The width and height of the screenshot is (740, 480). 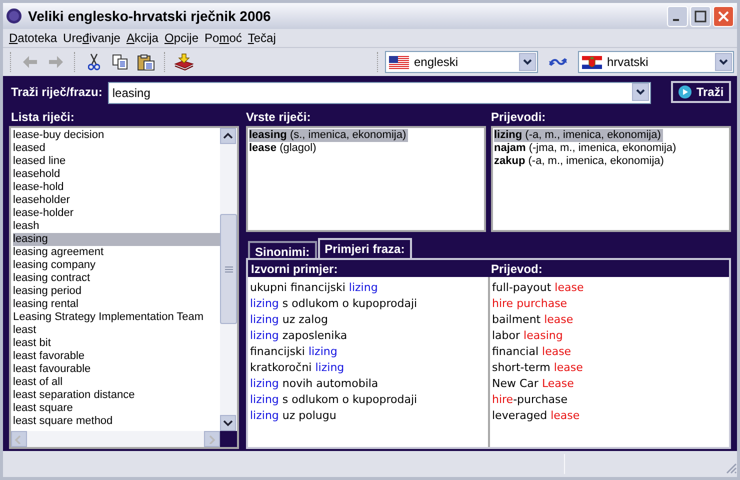 What do you see at coordinates (116, 317) in the screenshot?
I see `word-list-item: Leasing Strategy Implementation Team` at bounding box center [116, 317].